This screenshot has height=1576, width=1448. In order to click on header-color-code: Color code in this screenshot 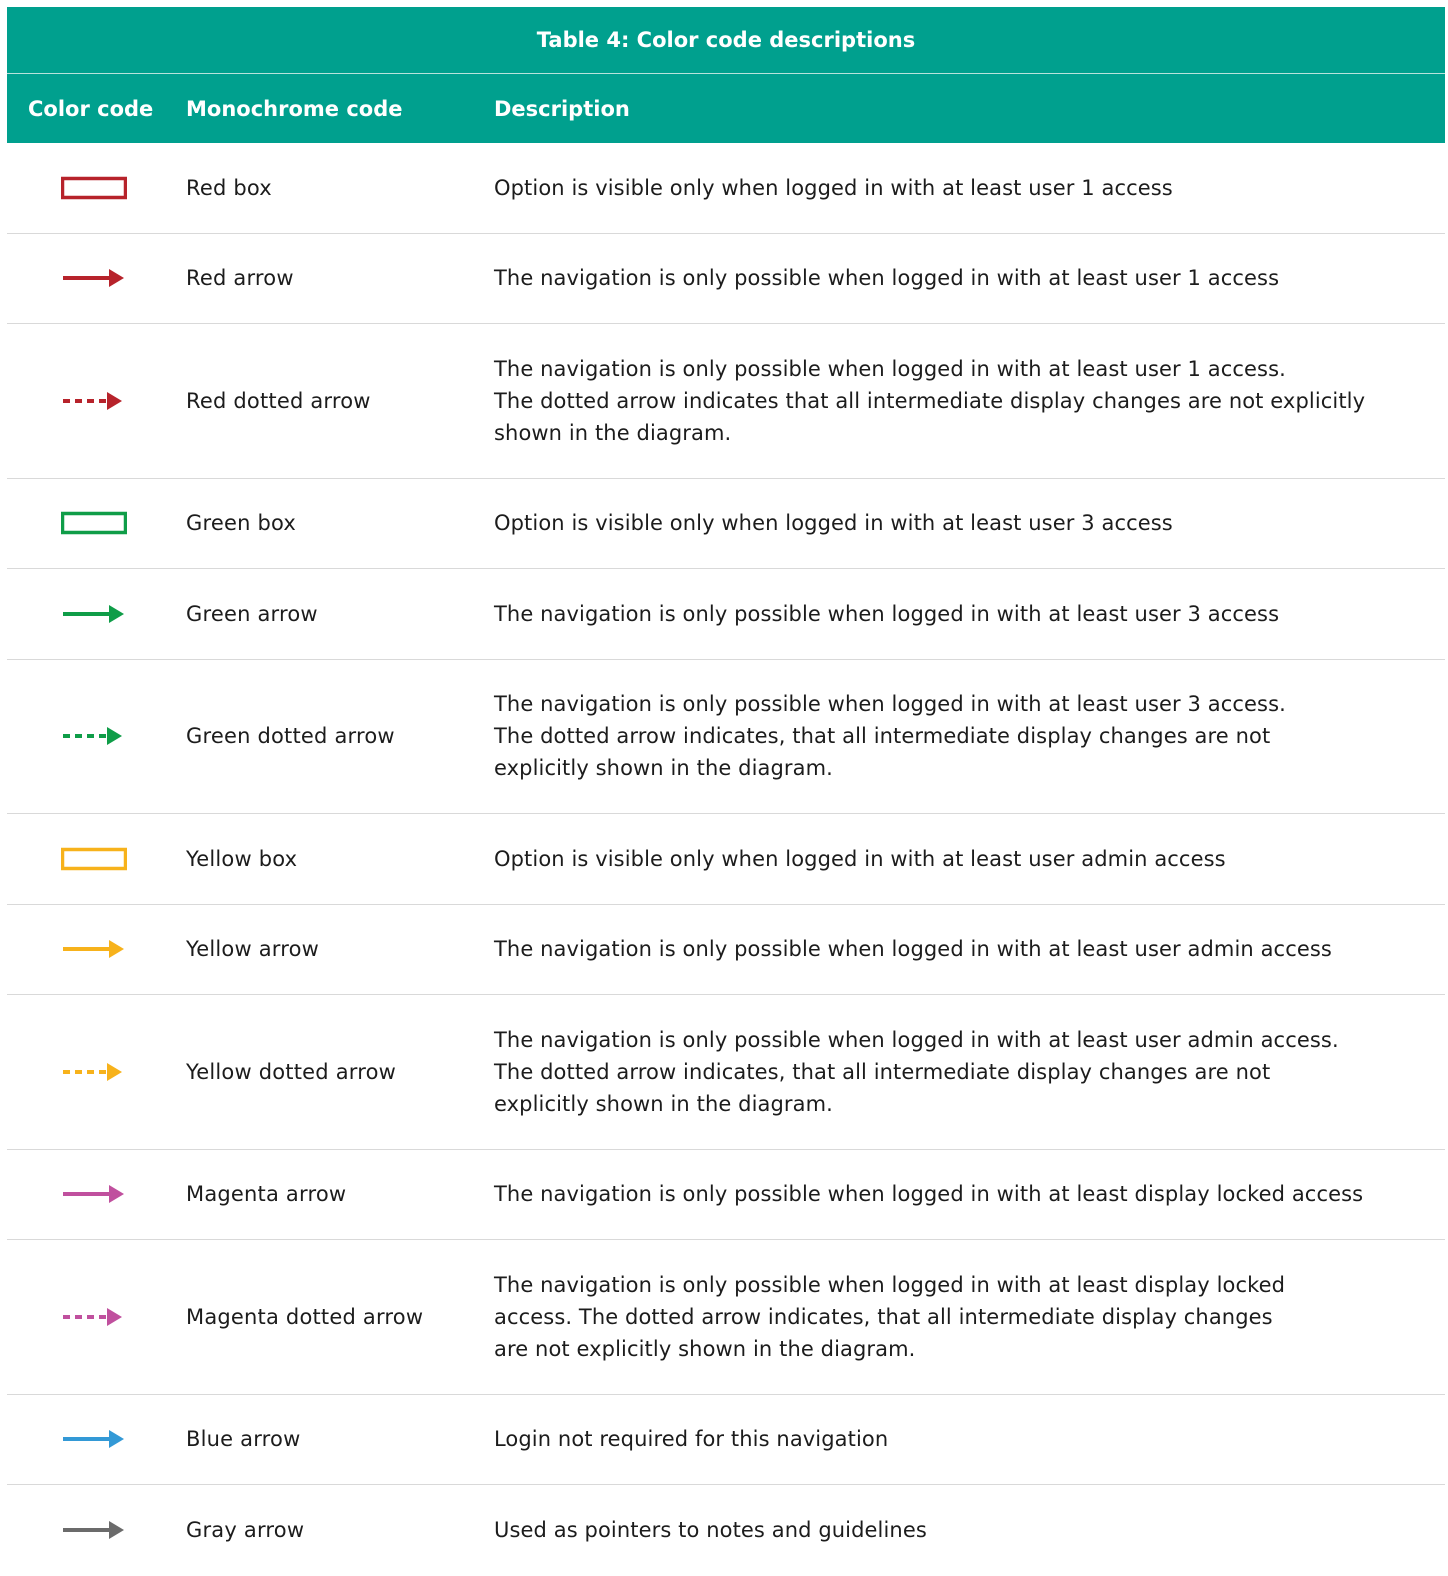, I will do `click(91, 108)`.